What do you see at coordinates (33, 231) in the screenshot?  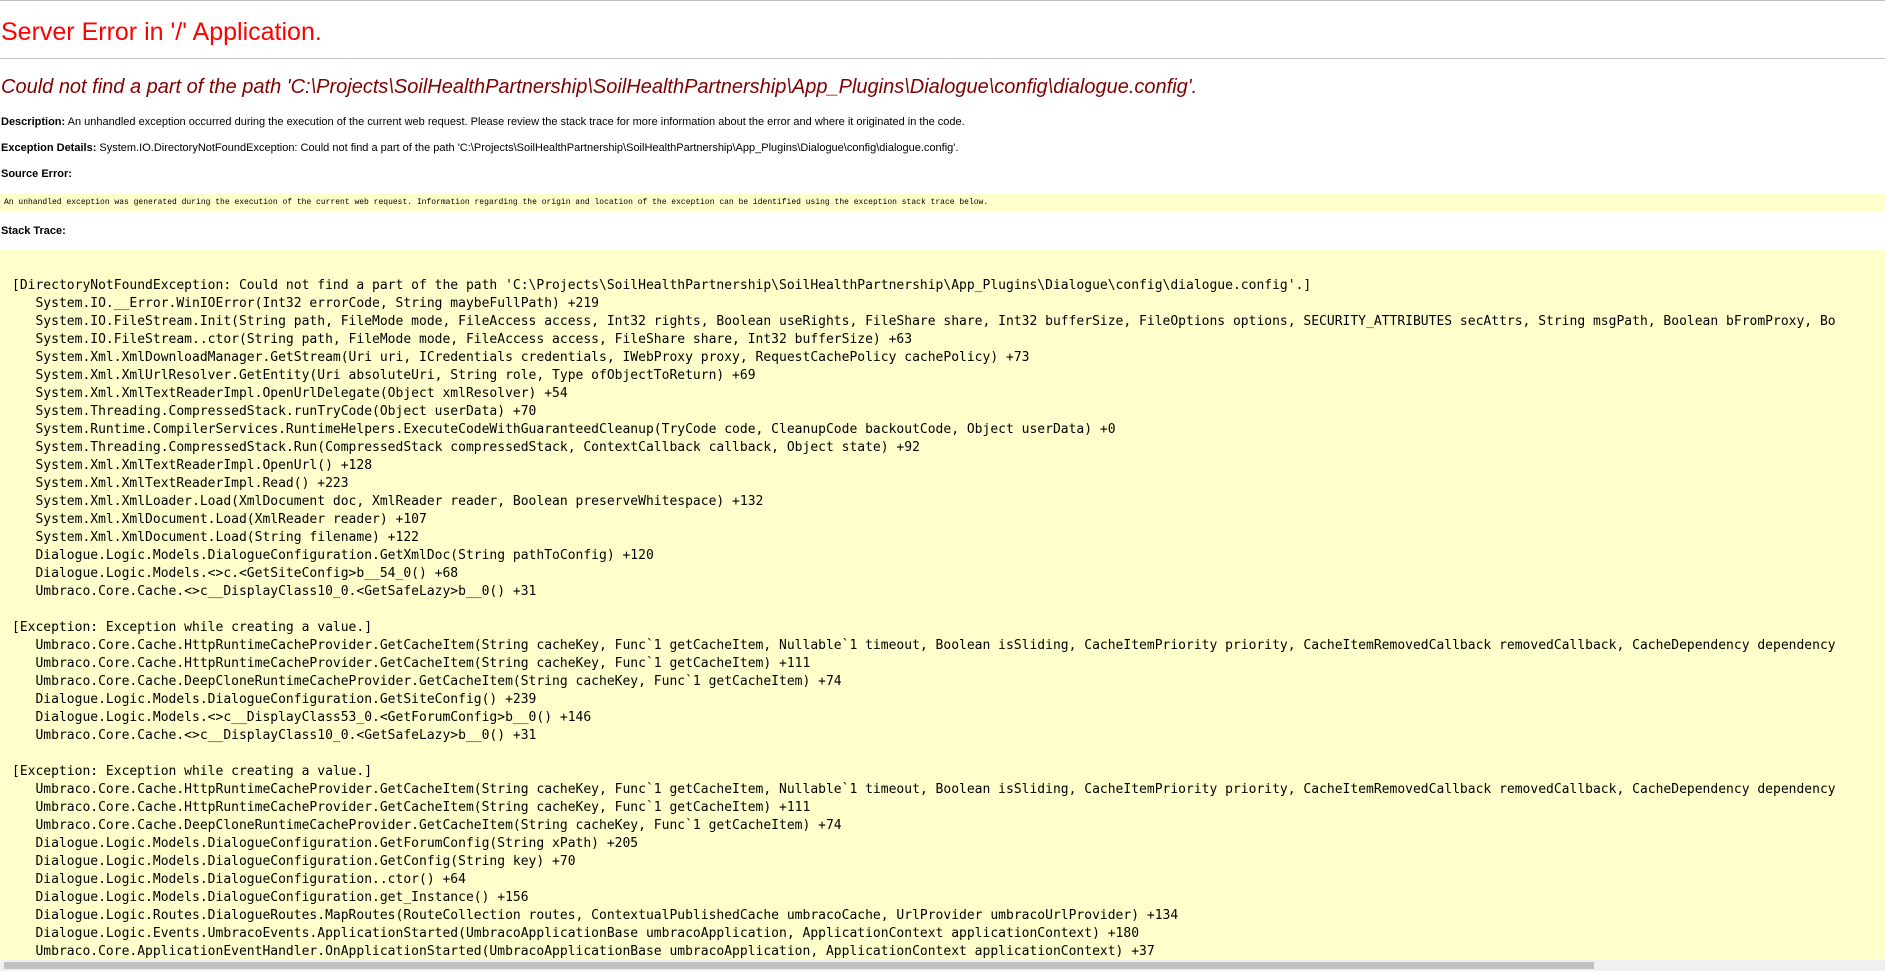 I see `stack-trace-heading: Stack Trace:` at bounding box center [33, 231].